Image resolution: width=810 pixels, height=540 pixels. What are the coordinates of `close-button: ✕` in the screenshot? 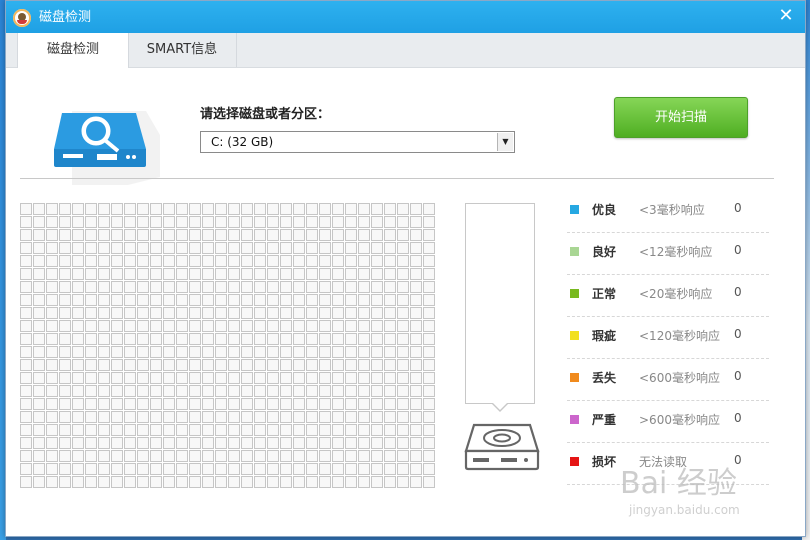 It's located at (786, 16).